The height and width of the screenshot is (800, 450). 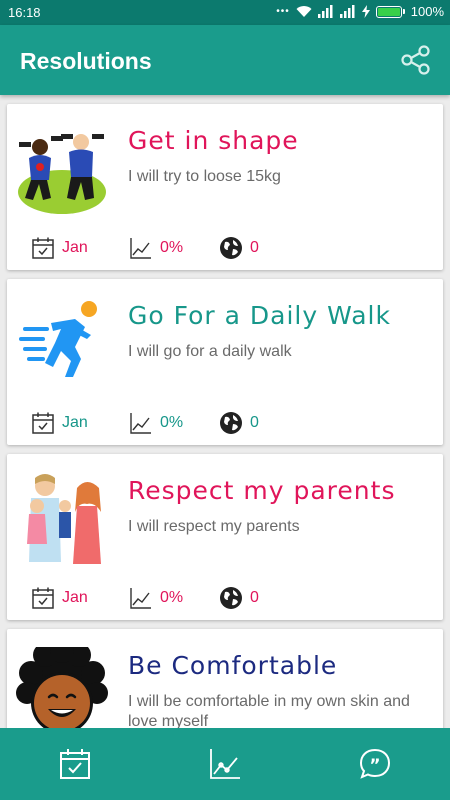 What do you see at coordinates (24, 12) in the screenshot?
I see `status-time: 16:18` at bounding box center [24, 12].